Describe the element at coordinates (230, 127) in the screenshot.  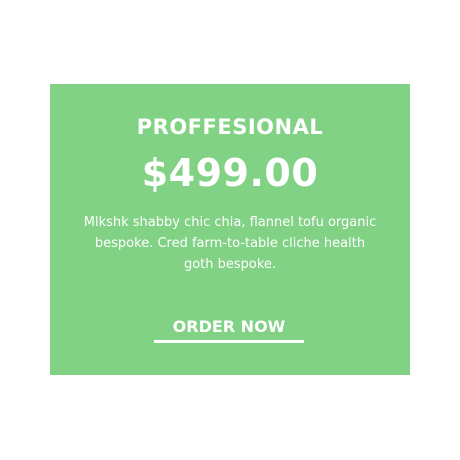
I see `plan-name: PROFFESIONAL` at that location.